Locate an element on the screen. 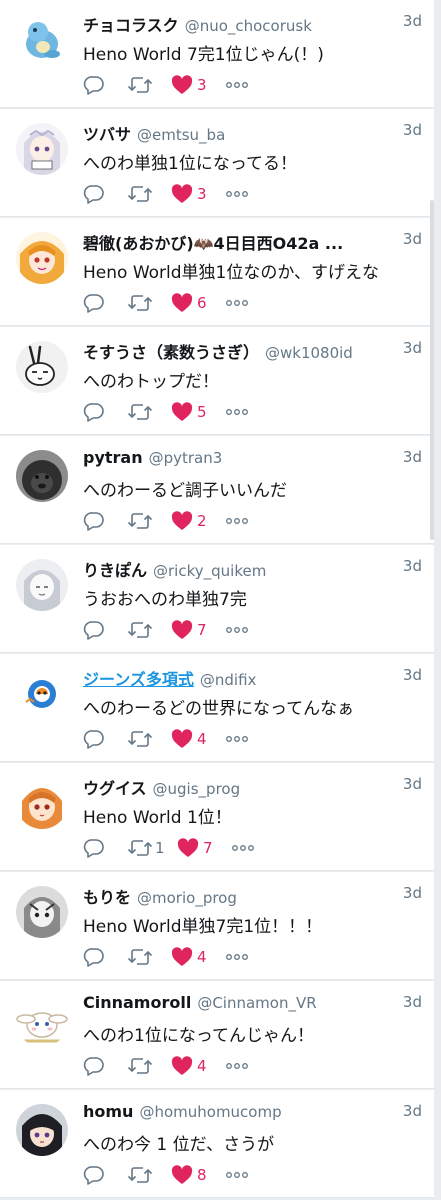  display-name: ツバサ is located at coordinates (107, 134).